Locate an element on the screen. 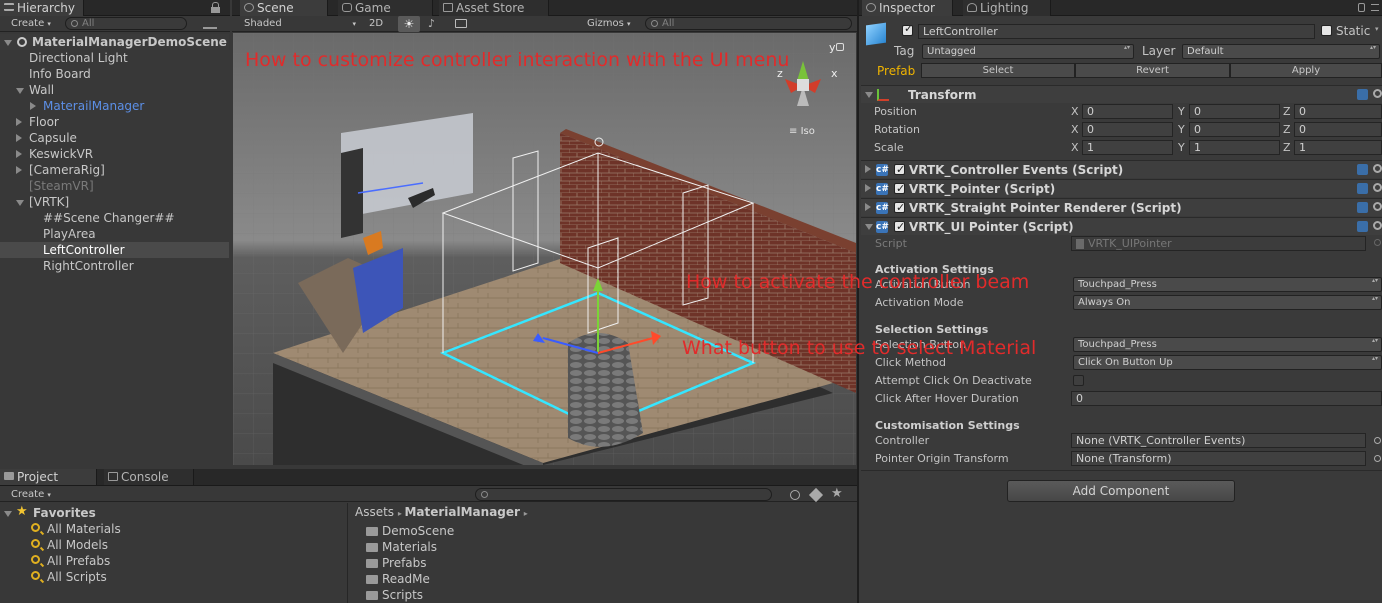 This screenshot has width=1382, height=603. projection-label: ≡ Iso is located at coordinates (802, 131).